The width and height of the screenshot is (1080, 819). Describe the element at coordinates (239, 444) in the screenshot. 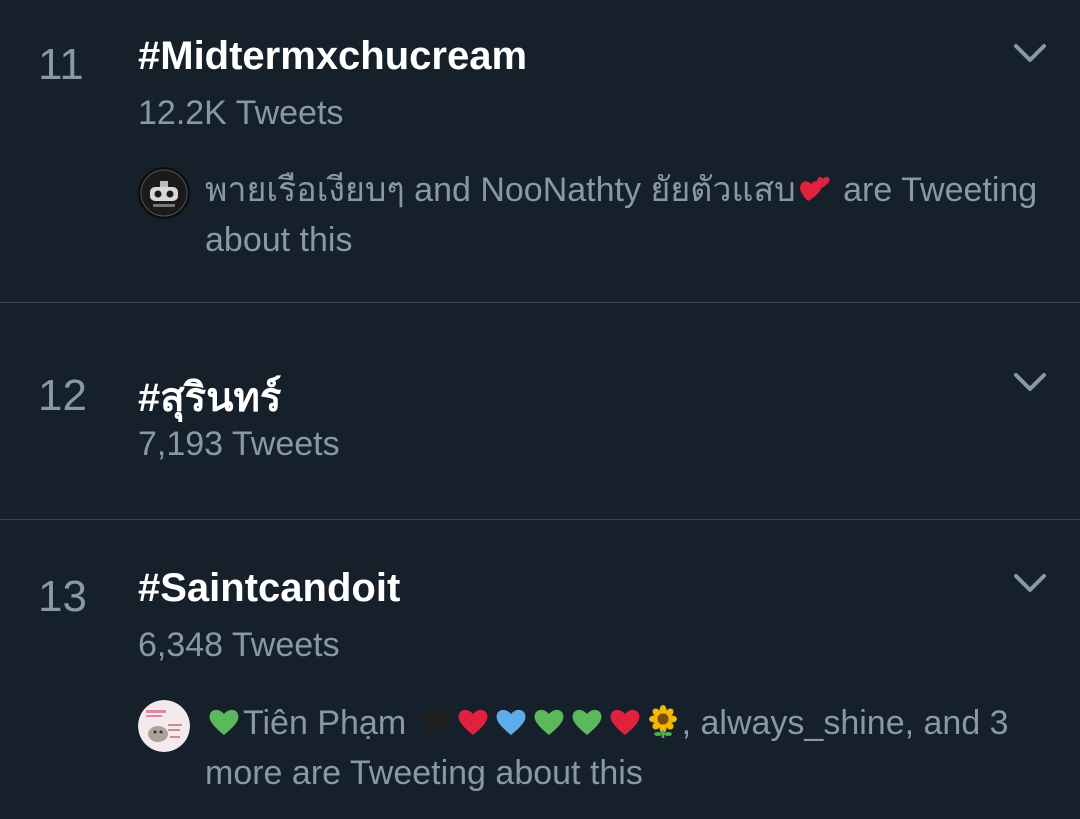

I see `tweet-count: 7,193 Tweets` at that location.